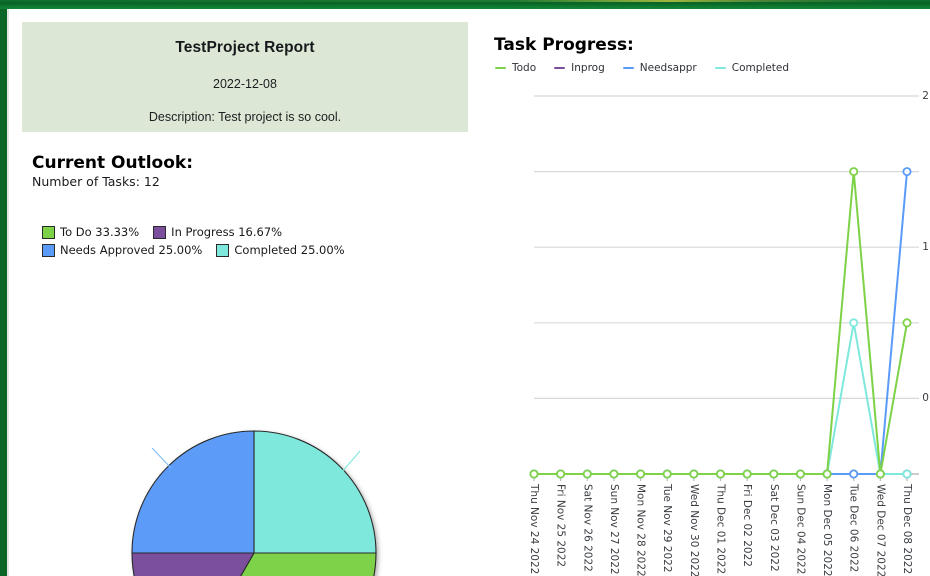  What do you see at coordinates (800, 529) in the screenshot?
I see `x-tick-label: Sun Dec 04 2022` at bounding box center [800, 529].